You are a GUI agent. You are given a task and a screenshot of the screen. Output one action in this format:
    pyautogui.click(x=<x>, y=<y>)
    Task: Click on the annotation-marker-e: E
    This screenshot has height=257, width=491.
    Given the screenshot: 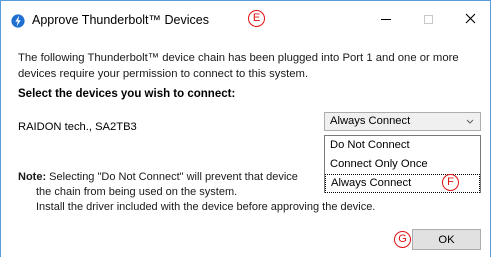 What is the action you would take?
    pyautogui.click(x=256, y=18)
    